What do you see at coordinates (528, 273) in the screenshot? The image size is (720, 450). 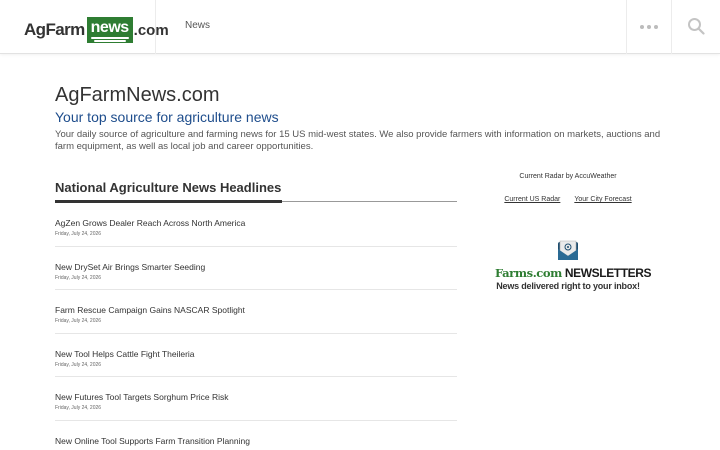 I see `farms-logo-text: Farms.com` at bounding box center [528, 273].